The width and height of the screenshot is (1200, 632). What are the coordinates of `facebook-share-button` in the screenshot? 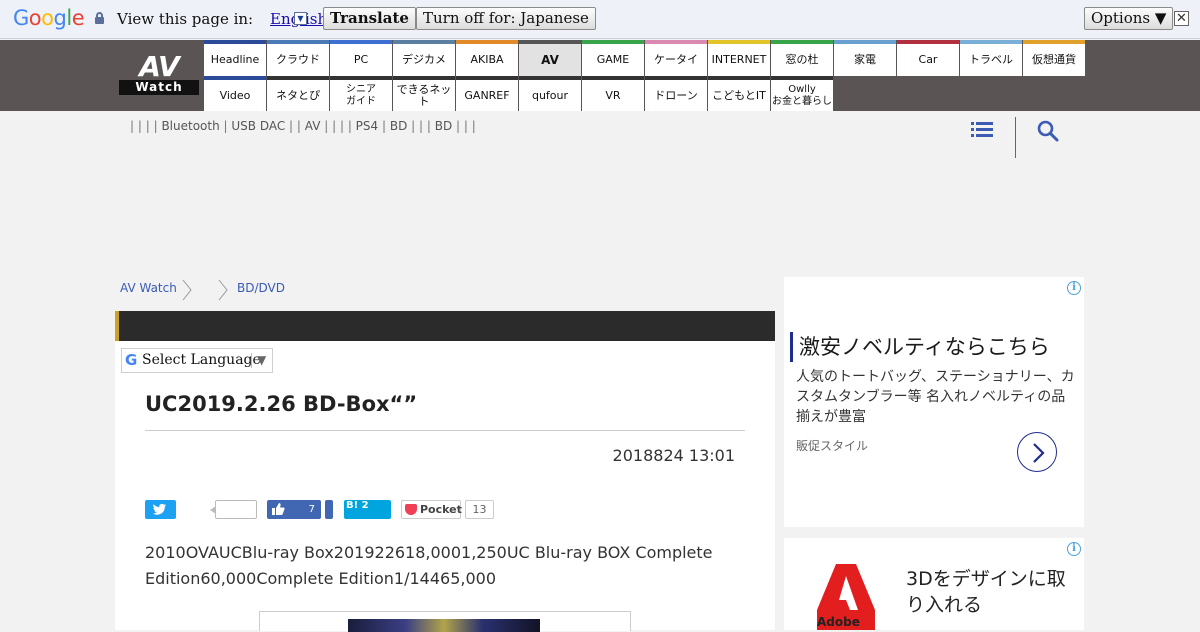 It's located at (329, 509).